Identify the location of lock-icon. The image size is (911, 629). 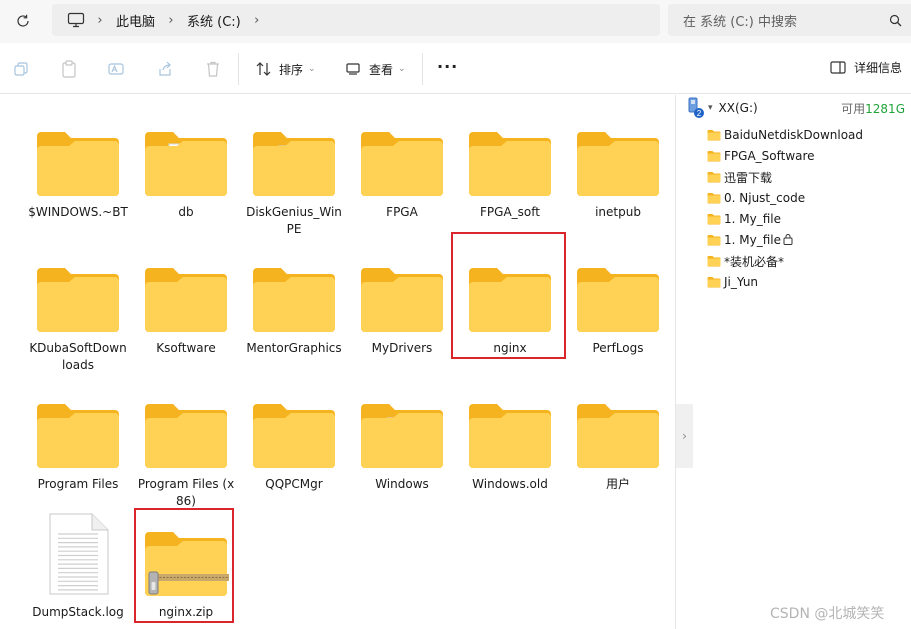
(788, 240).